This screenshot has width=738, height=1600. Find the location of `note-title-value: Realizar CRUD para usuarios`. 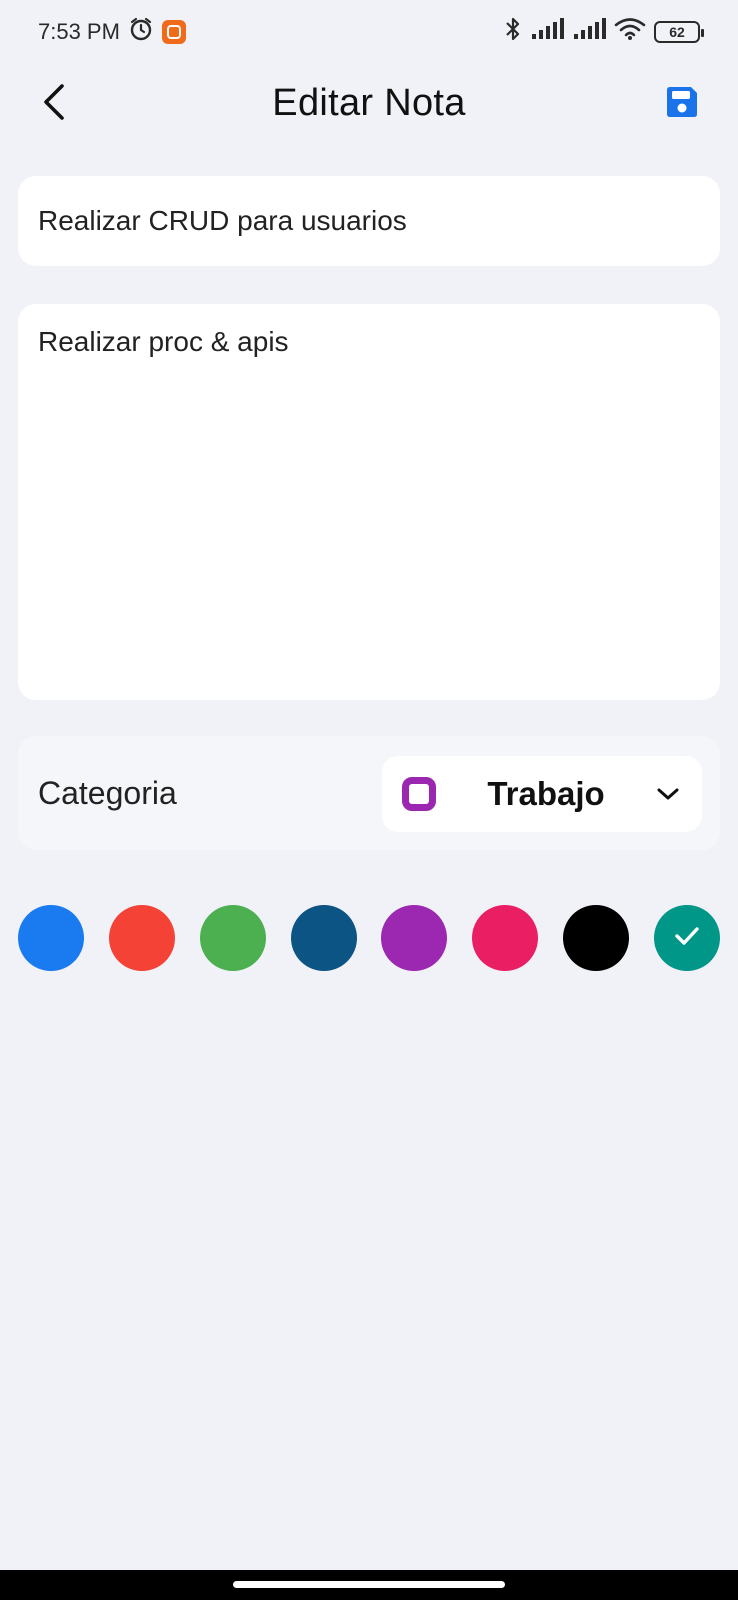

note-title-value: Realizar CRUD para usuarios is located at coordinates (222, 220).